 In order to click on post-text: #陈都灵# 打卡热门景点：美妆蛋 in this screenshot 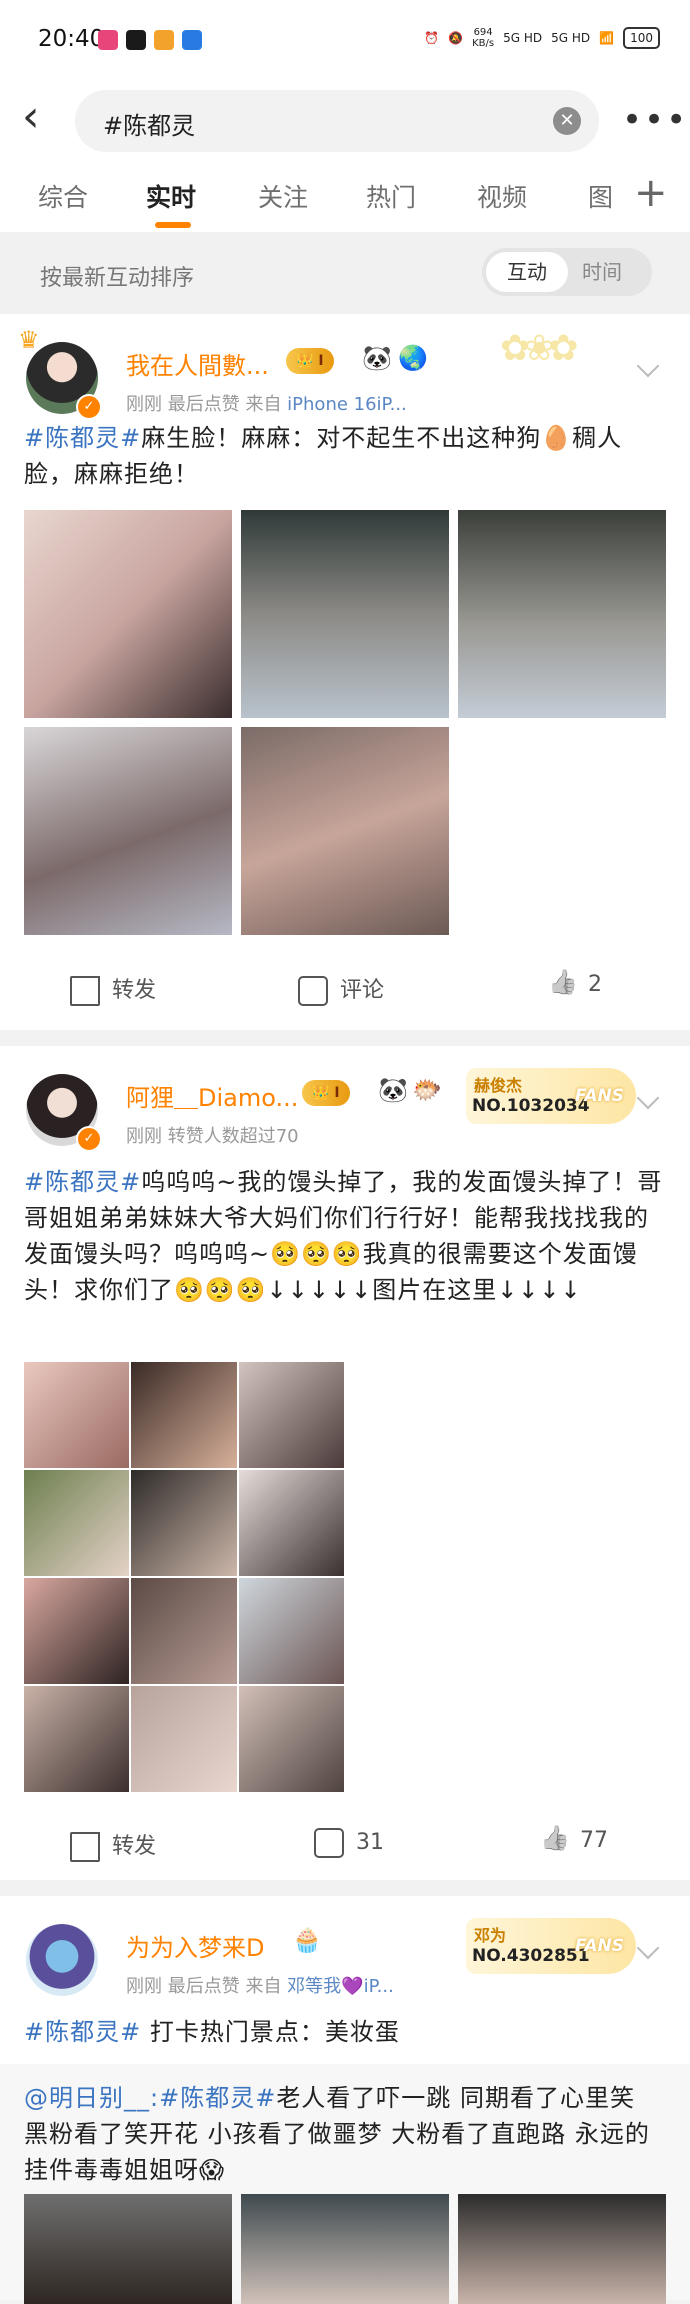, I will do `click(212, 2032)`.